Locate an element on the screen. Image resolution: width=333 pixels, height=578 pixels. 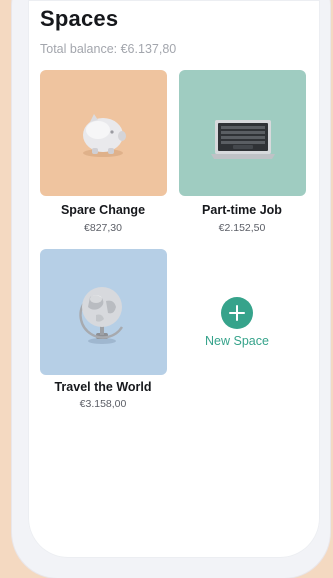
new-space-label: New Space is located at coordinates (237, 341).